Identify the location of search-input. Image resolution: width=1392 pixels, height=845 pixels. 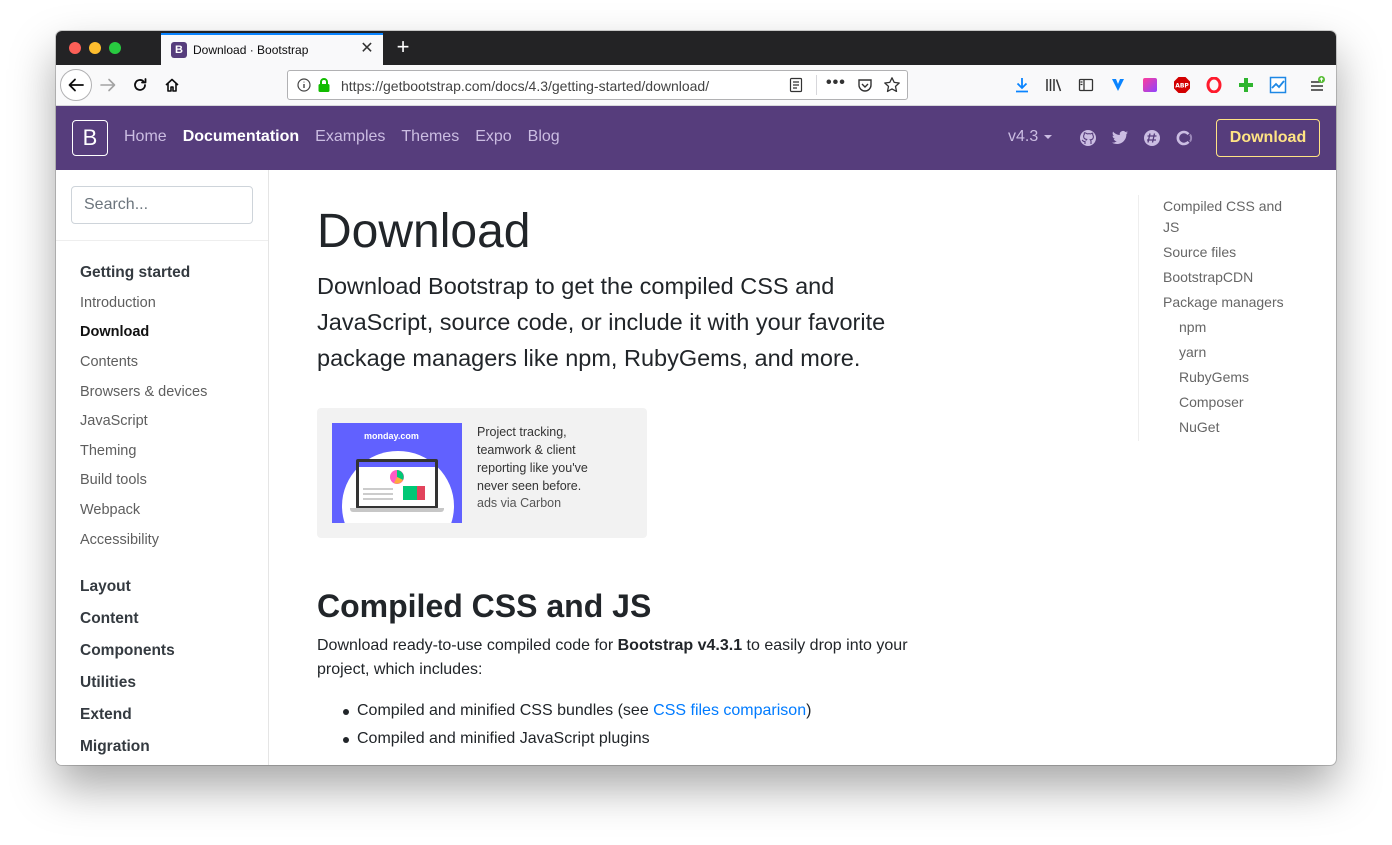
(162, 205).